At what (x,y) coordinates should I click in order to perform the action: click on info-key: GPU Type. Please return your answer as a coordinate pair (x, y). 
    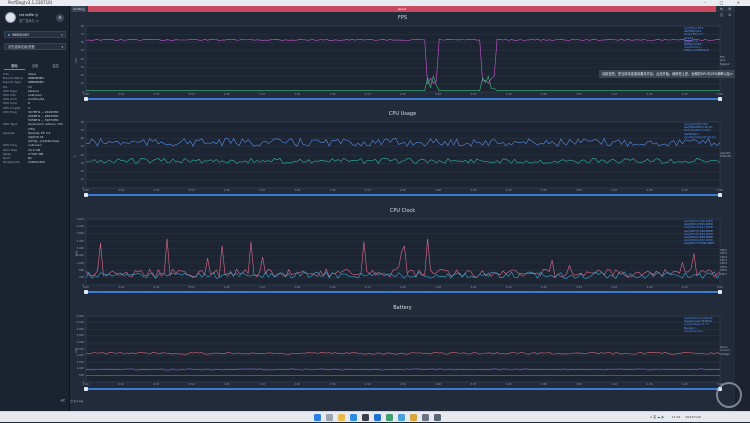
    Looking at the image, I should click on (10, 124).